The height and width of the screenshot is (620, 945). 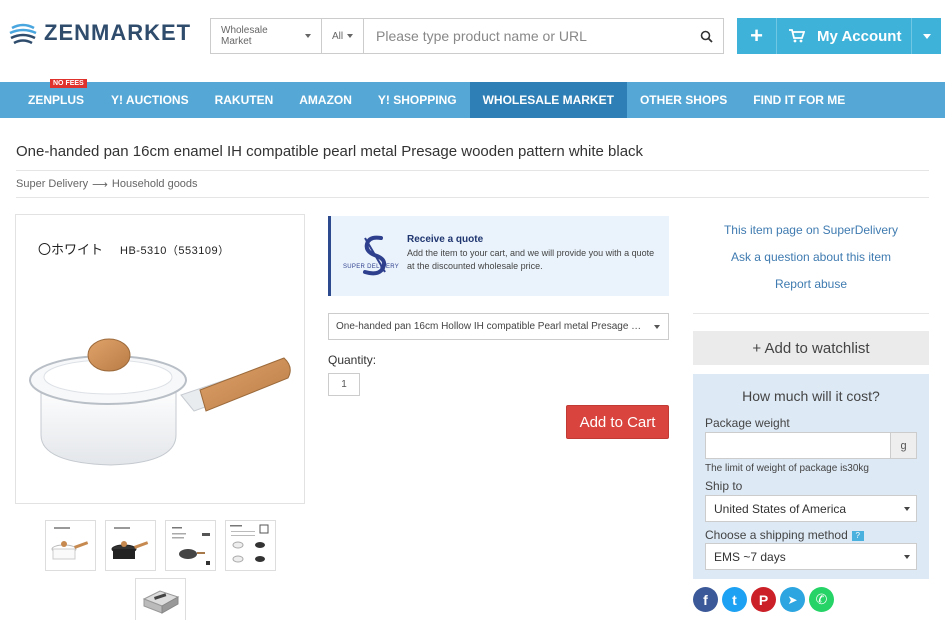 I want to click on calculator-title: How much will it cost?, so click(x=811, y=396).